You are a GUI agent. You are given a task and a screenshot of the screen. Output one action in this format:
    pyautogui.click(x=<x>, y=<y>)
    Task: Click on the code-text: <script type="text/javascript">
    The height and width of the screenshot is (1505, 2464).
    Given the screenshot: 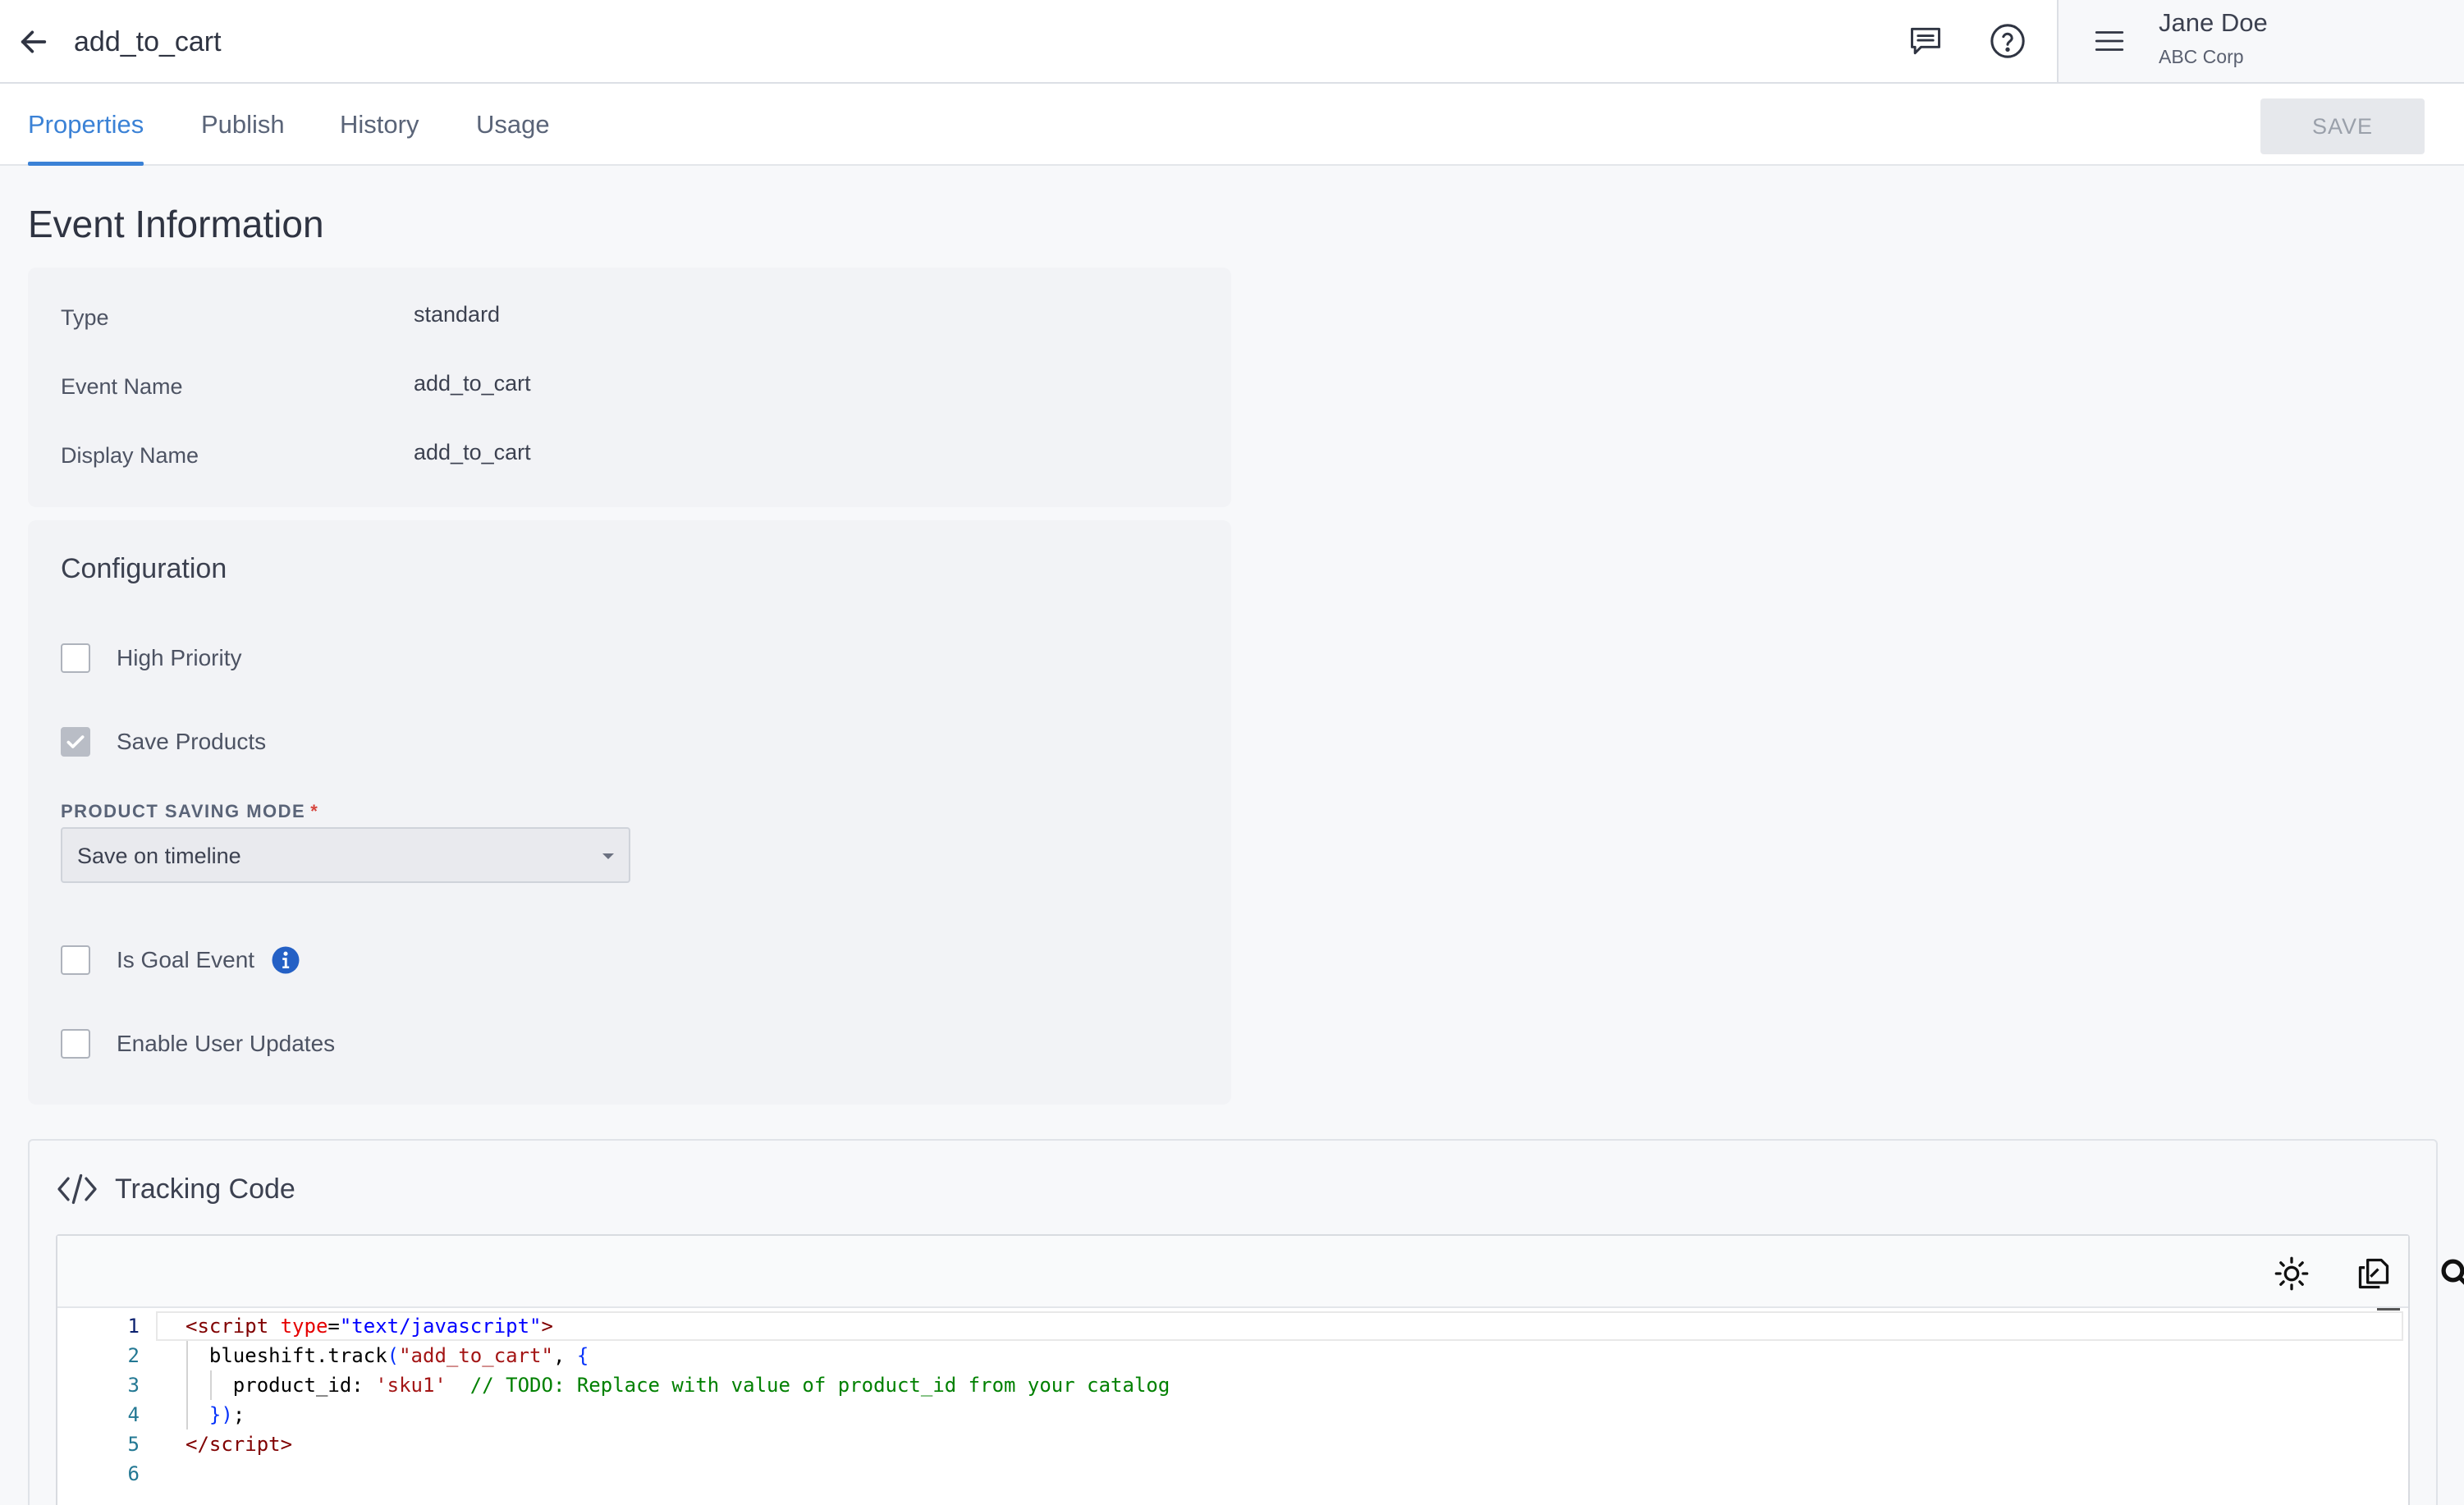 What is the action you would take?
    pyautogui.click(x=369, y=1326)
    